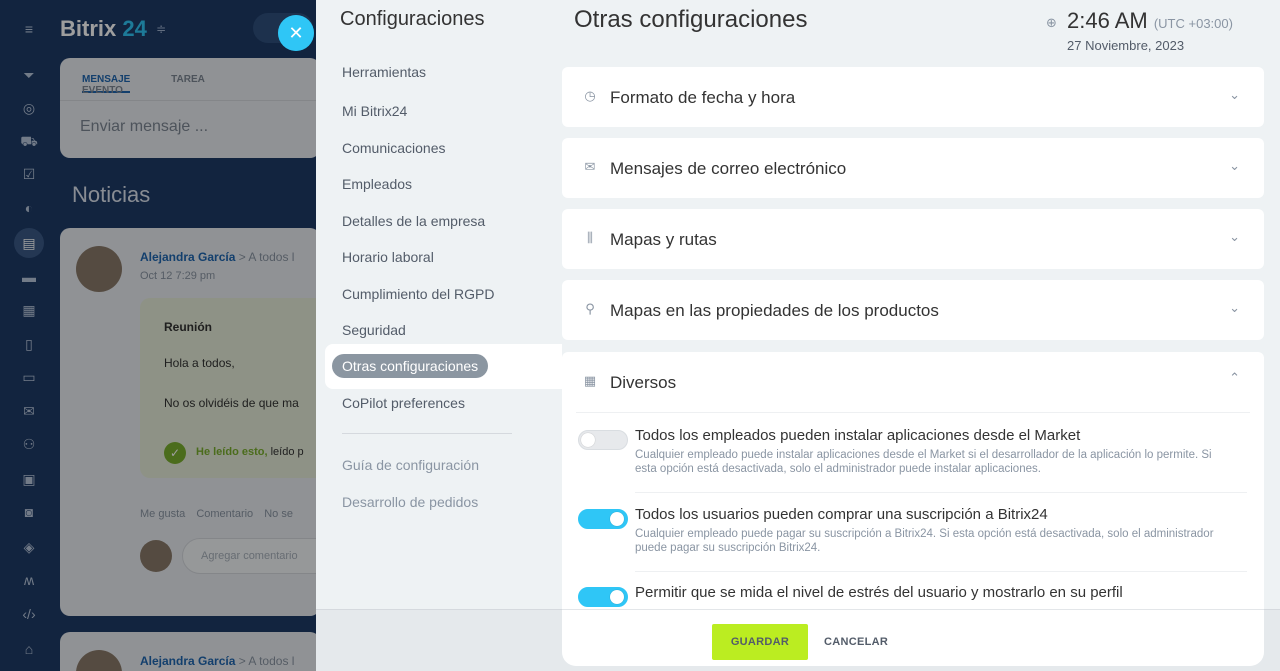  I want to click on section-title: Mapas y rutas, so click(663, 239).